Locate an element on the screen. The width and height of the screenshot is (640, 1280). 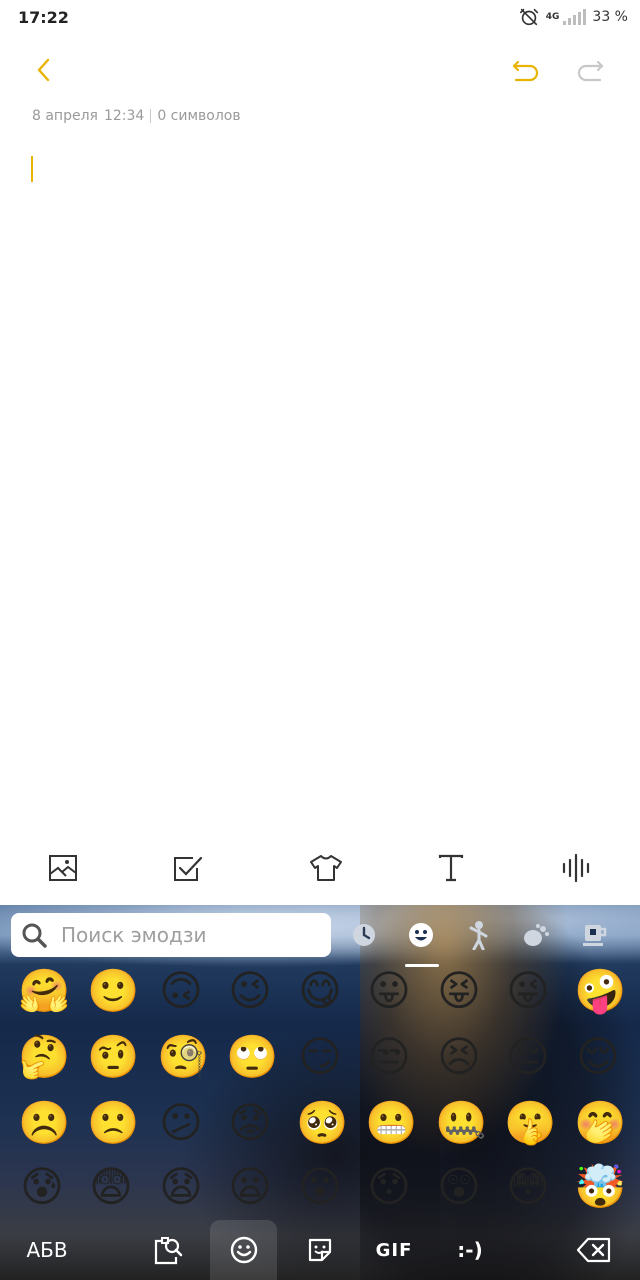
emoji-key: 🙂 is located at coordinates (113, 991).